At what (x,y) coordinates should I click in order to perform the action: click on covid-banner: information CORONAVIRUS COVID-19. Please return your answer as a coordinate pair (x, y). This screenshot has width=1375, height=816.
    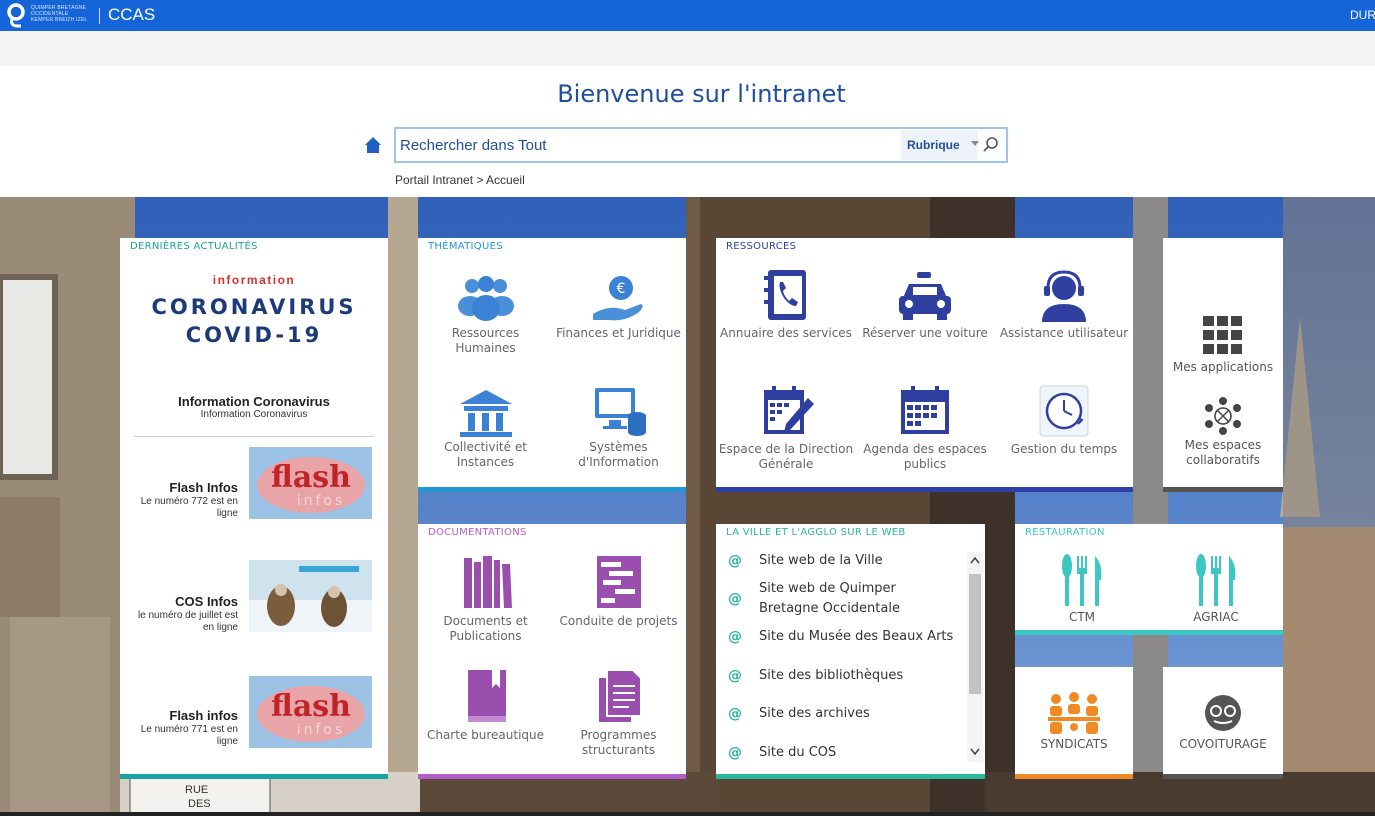
    Looking at the image, I should click on (254, 313).